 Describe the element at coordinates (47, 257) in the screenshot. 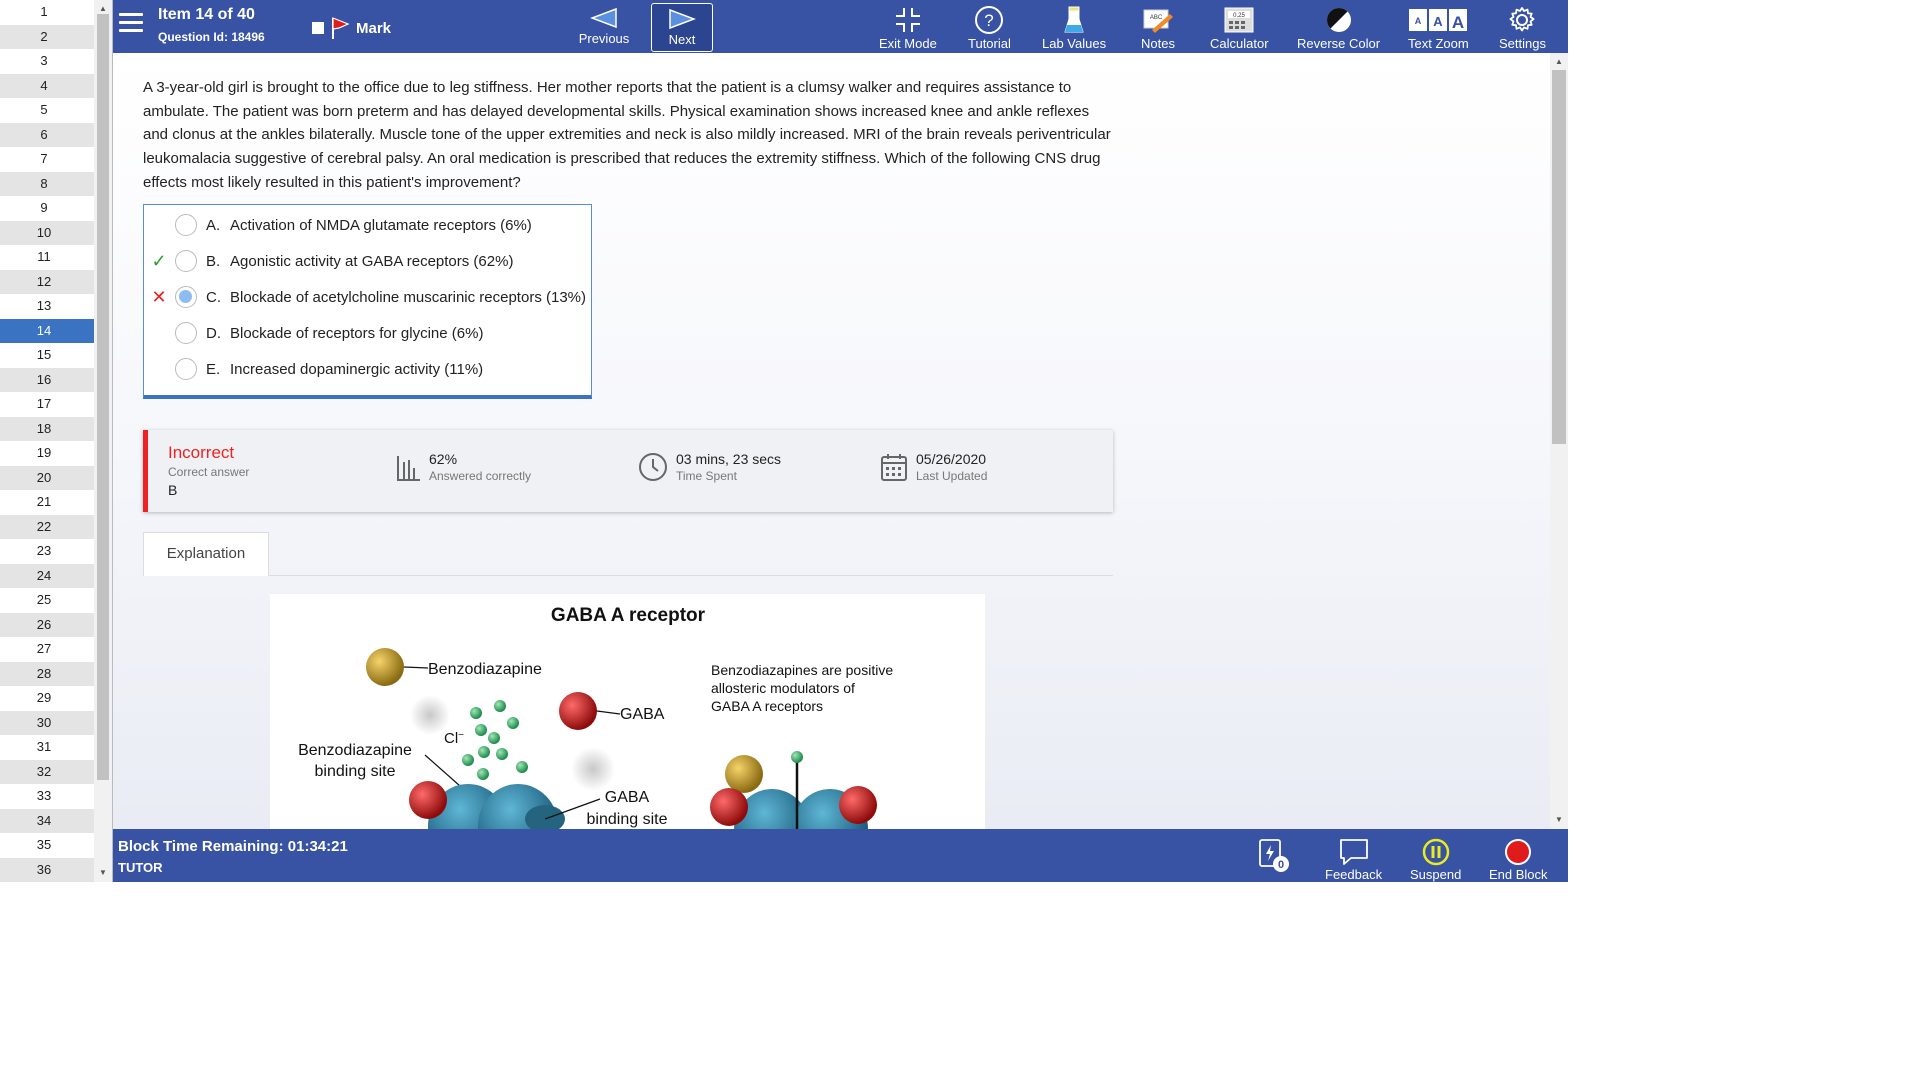

I see `question-list-item: 11` at that location.